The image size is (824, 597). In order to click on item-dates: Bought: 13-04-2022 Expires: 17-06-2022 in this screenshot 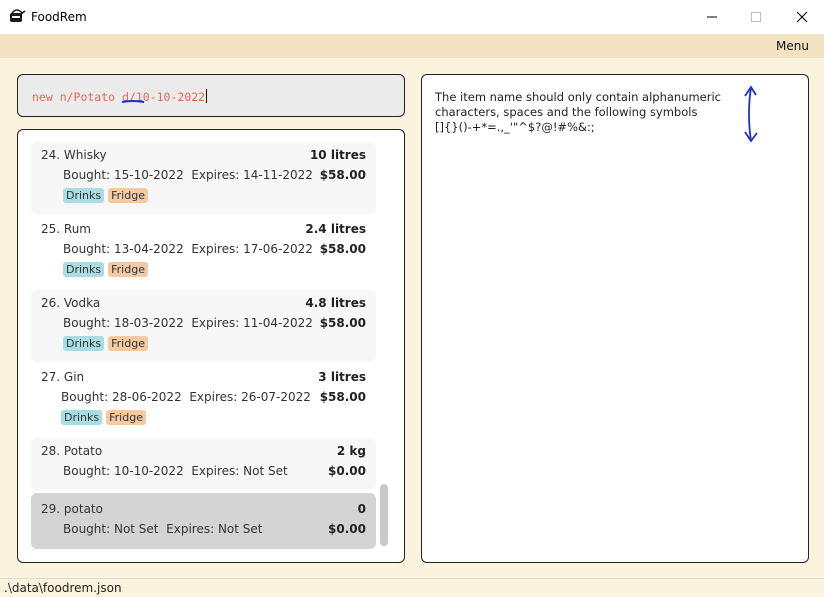, I will do `click(188, 249)`.